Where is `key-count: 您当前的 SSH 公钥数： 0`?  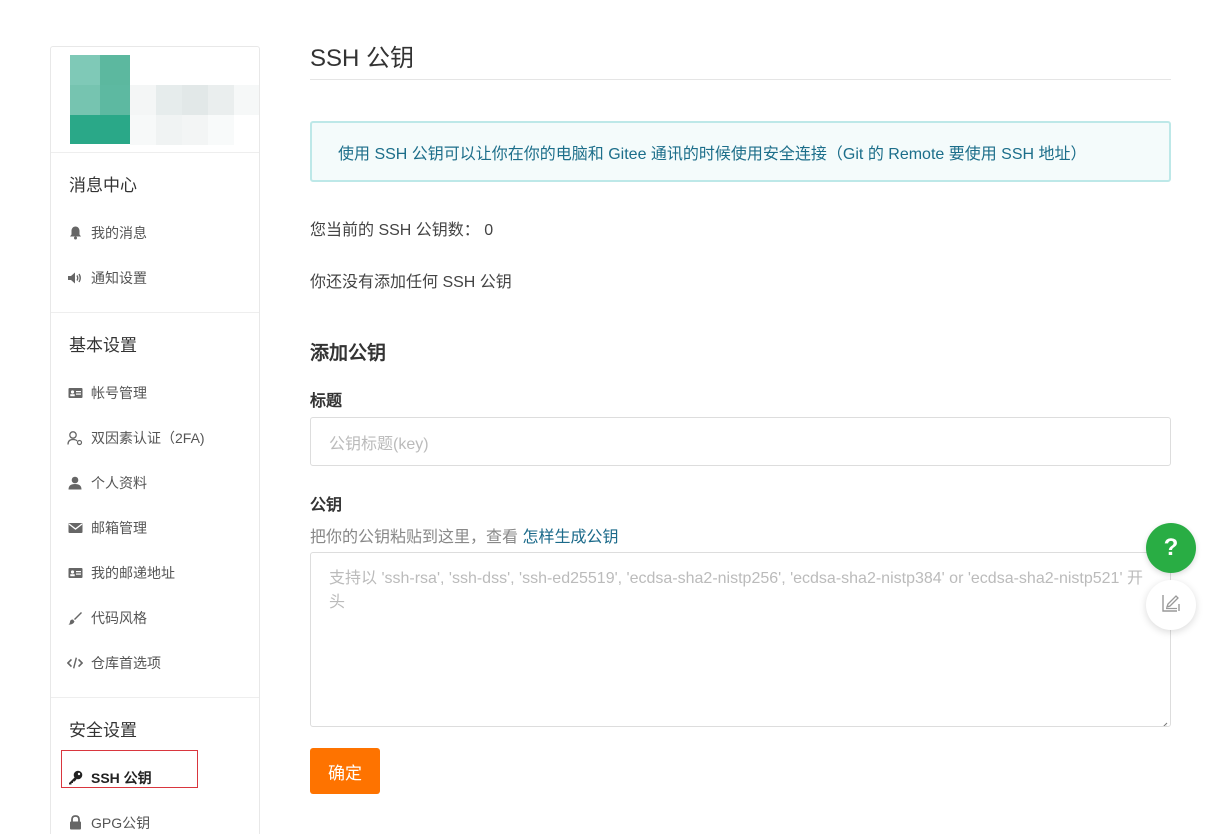 key-count: 您当前的 SSH 公钥数： 0 is located at coordinates (740, 228).